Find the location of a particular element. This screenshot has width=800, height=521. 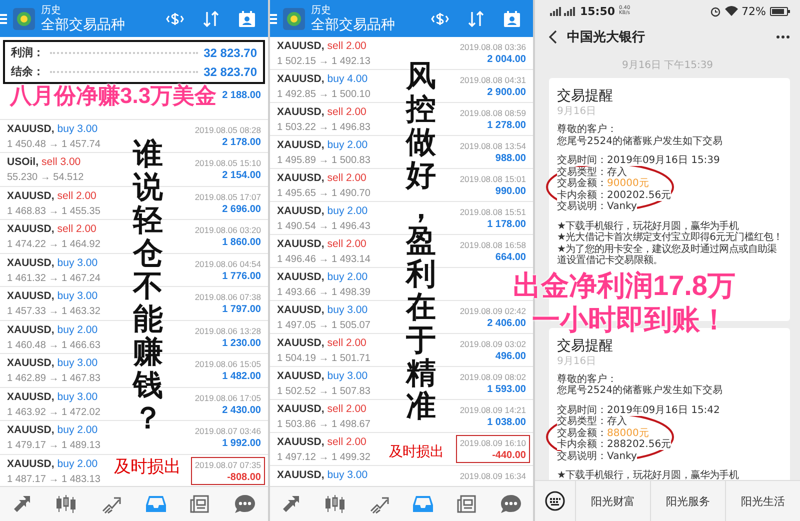

back-chevron-icon is located at coordinates (553, 37).